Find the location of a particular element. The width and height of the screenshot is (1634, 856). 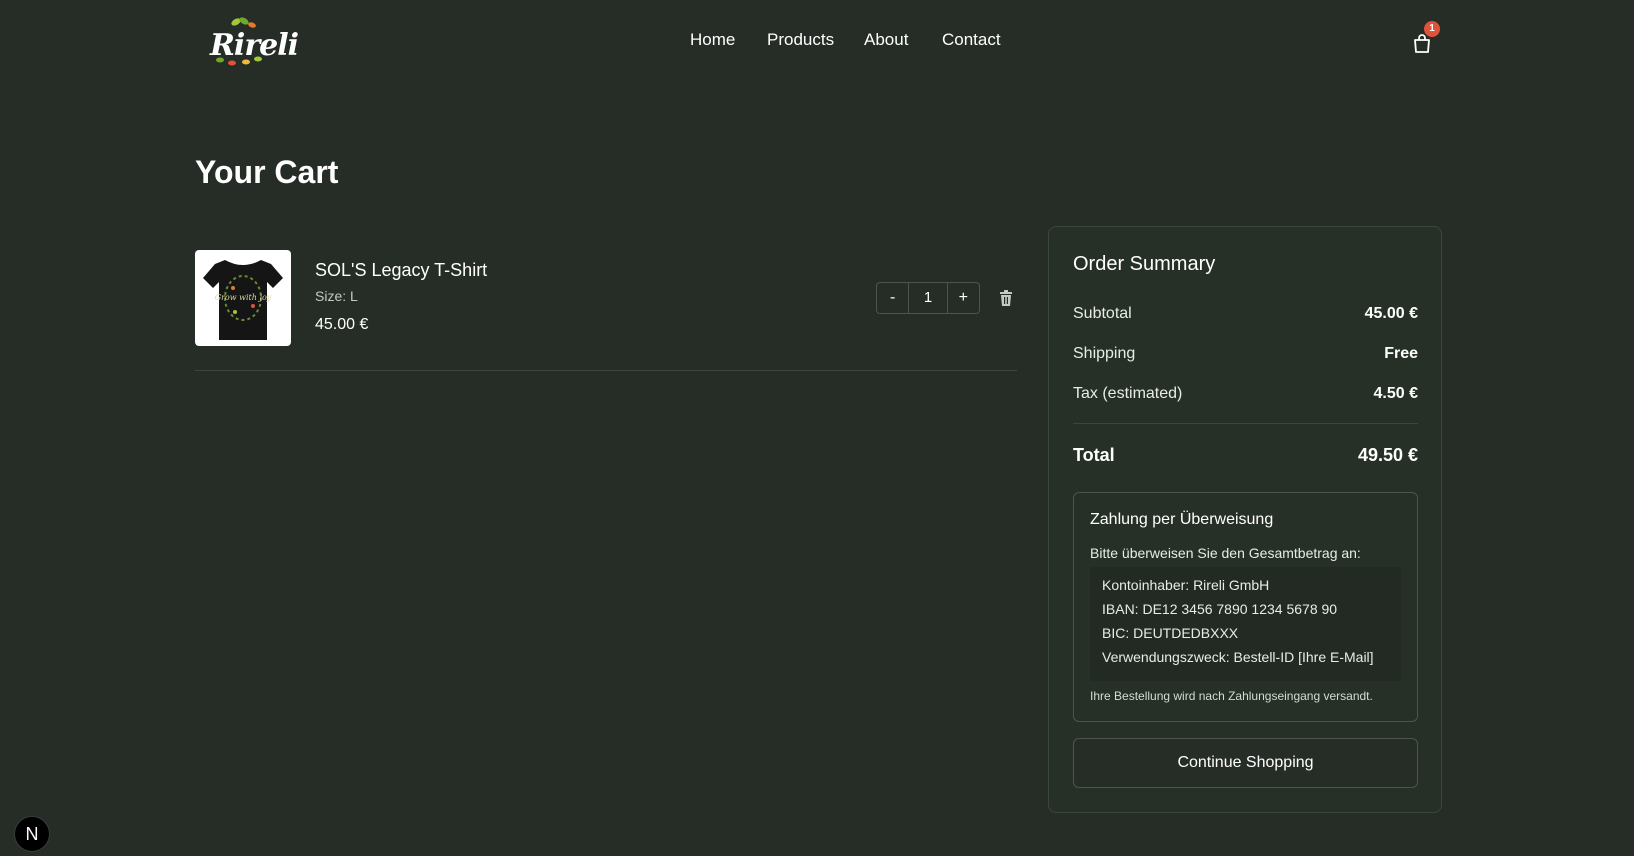

total-value: 49.50 € is located at coordinates (1387, 455).